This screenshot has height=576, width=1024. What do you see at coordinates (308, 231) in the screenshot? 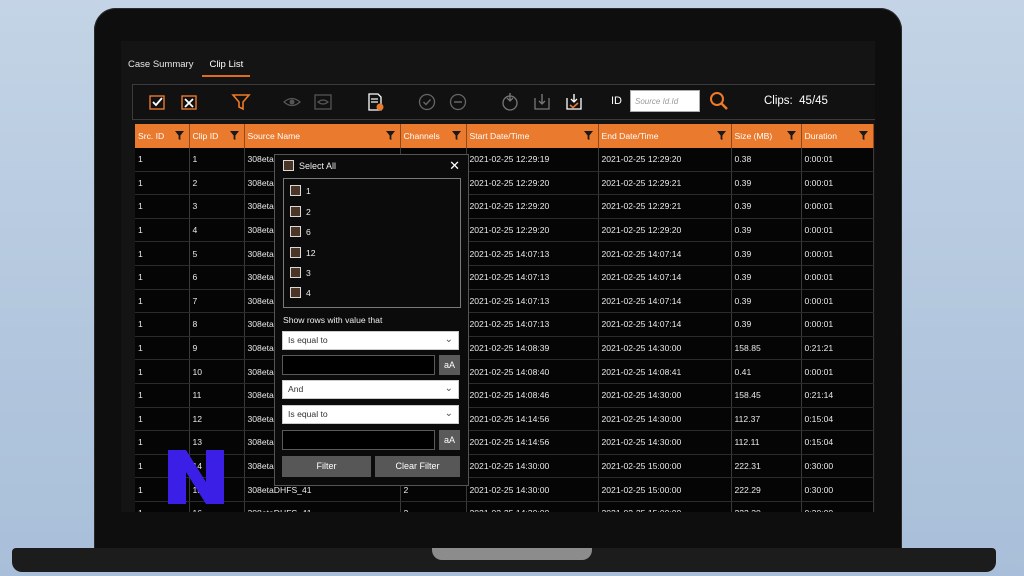
I see `filter-value-label: 6` at bounding box center [308, 231].